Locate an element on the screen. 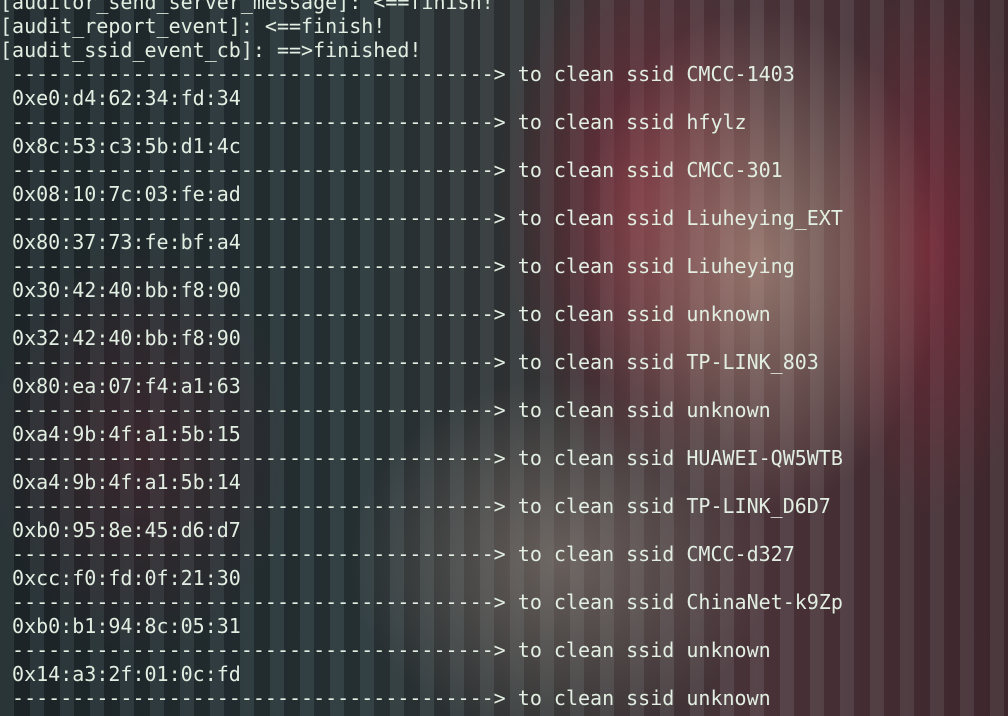 The image size is (1008, 716). ssid-name: TP-LINK_D6D7 is located at coordinates (758, 506).